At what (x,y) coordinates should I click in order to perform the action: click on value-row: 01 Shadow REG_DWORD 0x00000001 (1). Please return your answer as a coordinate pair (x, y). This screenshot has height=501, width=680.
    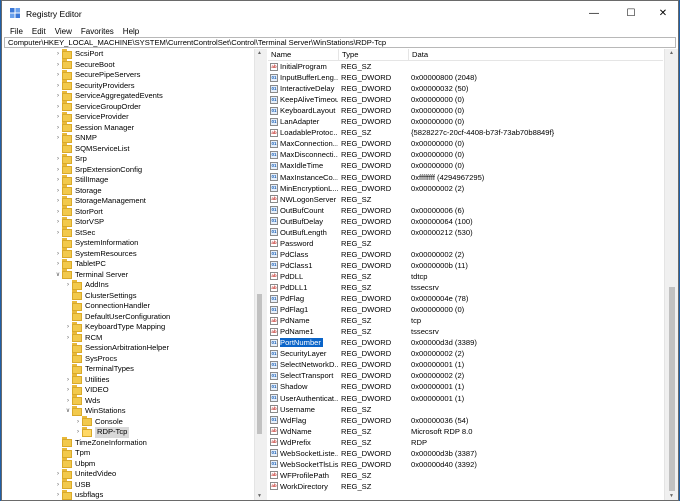
    Looking at the image, I should click on (465, 386).